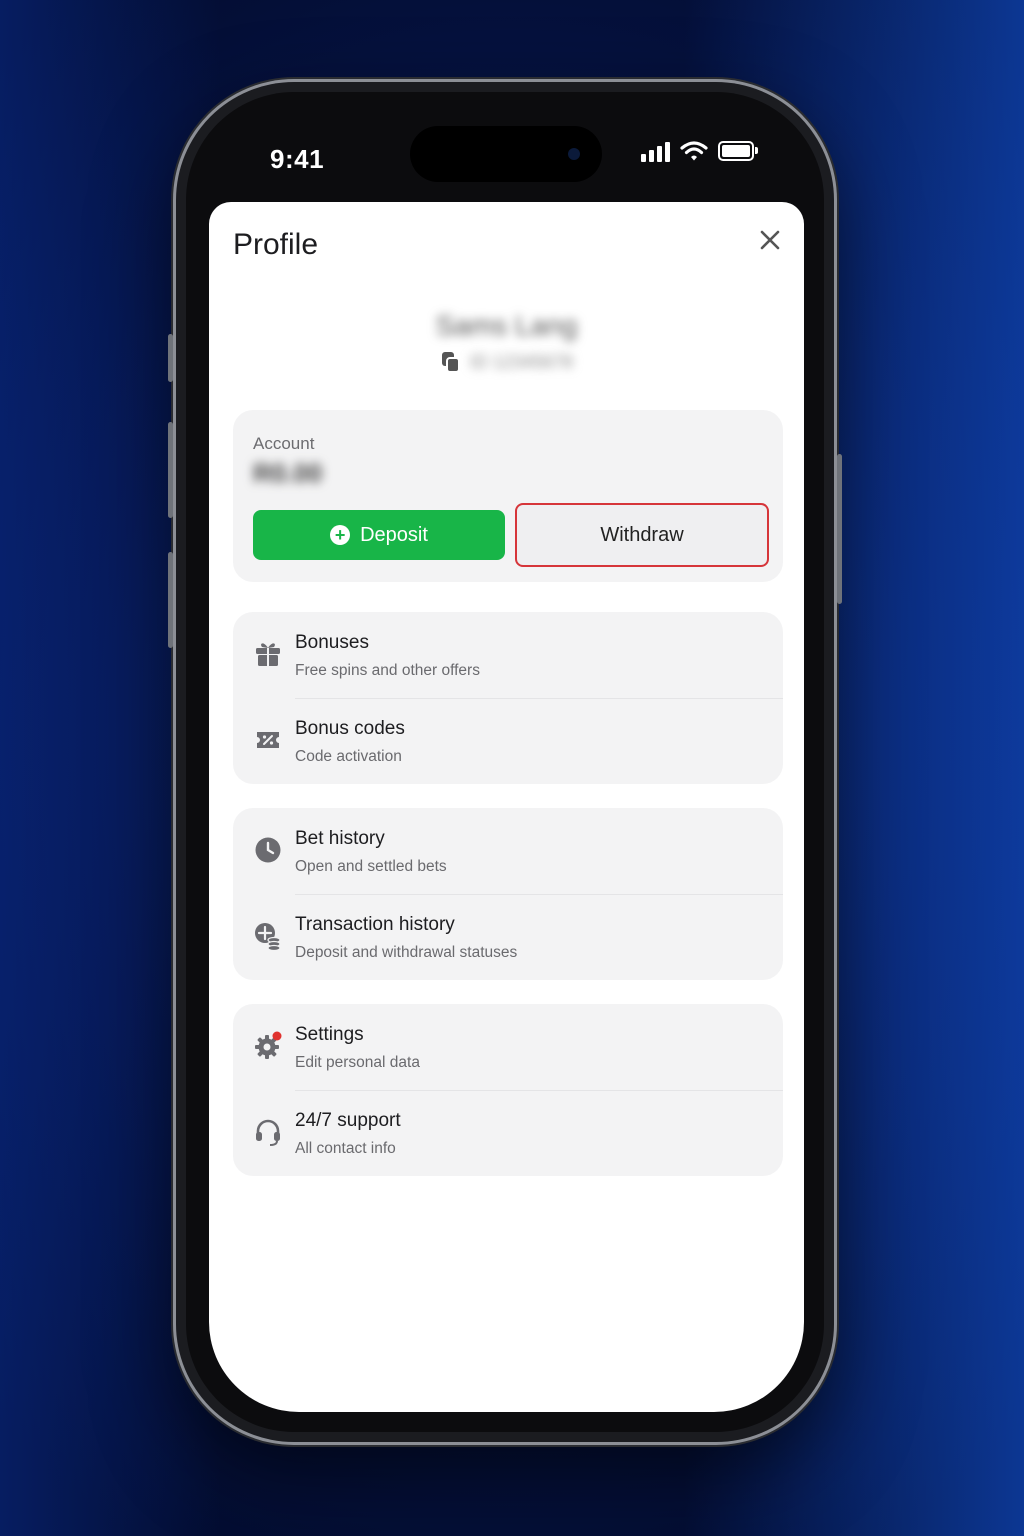 This screenshot has width=1024, height=1536. What do you see at coordinates (332, 642) in the screenshot?
I see `menu-item-title: Bonuses` at bounding box center [332, 642].